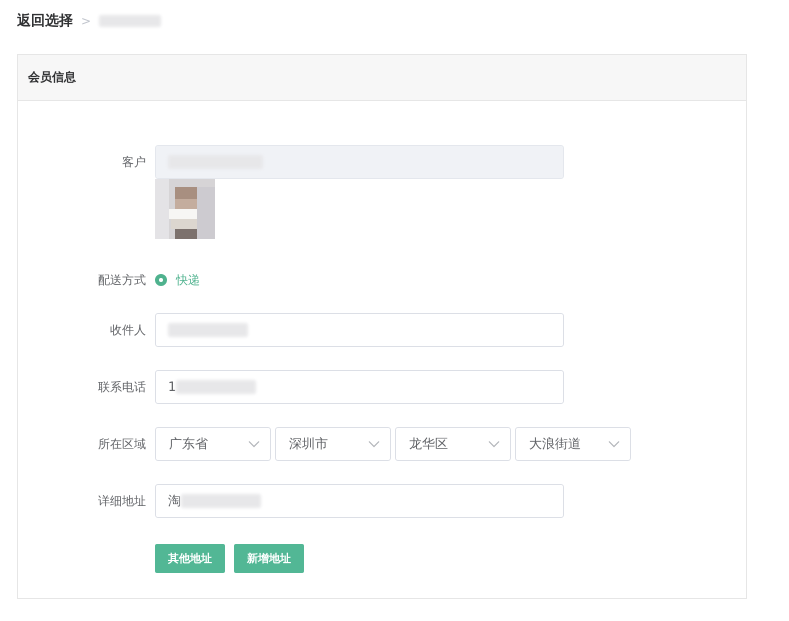  Describe the element at coordinates (122, 444) in the screenshot. I see `field-label: 所在区域` at that location.